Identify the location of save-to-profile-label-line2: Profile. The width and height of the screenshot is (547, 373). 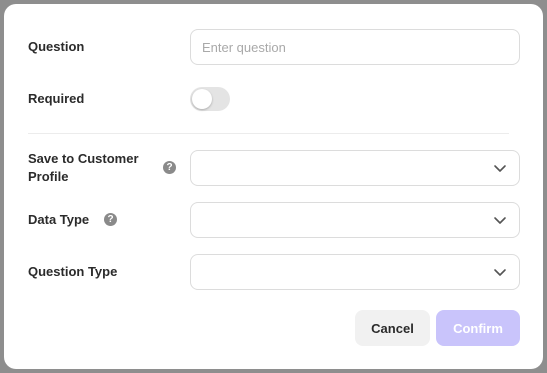
(48, 176).